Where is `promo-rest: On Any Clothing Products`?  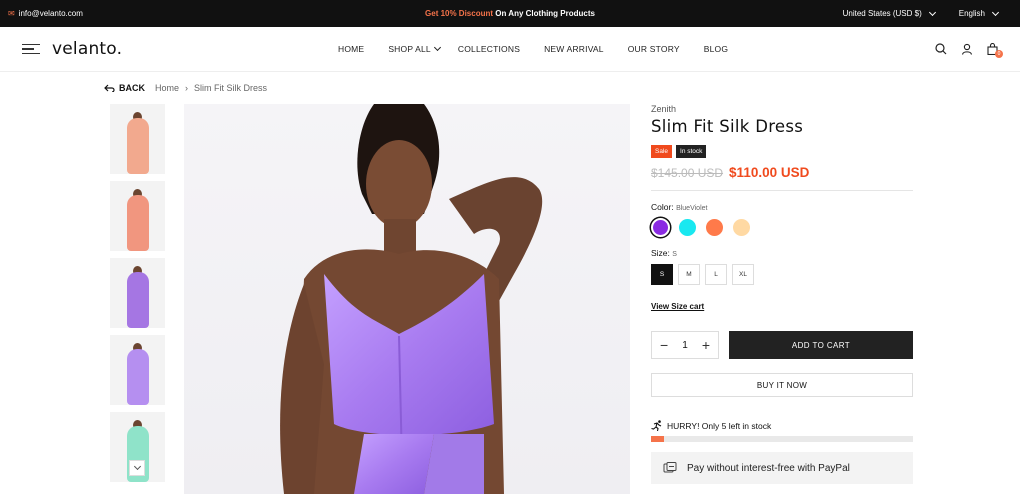
promo-rest: On Any Clothing Products is located at coordinates (545, 13).